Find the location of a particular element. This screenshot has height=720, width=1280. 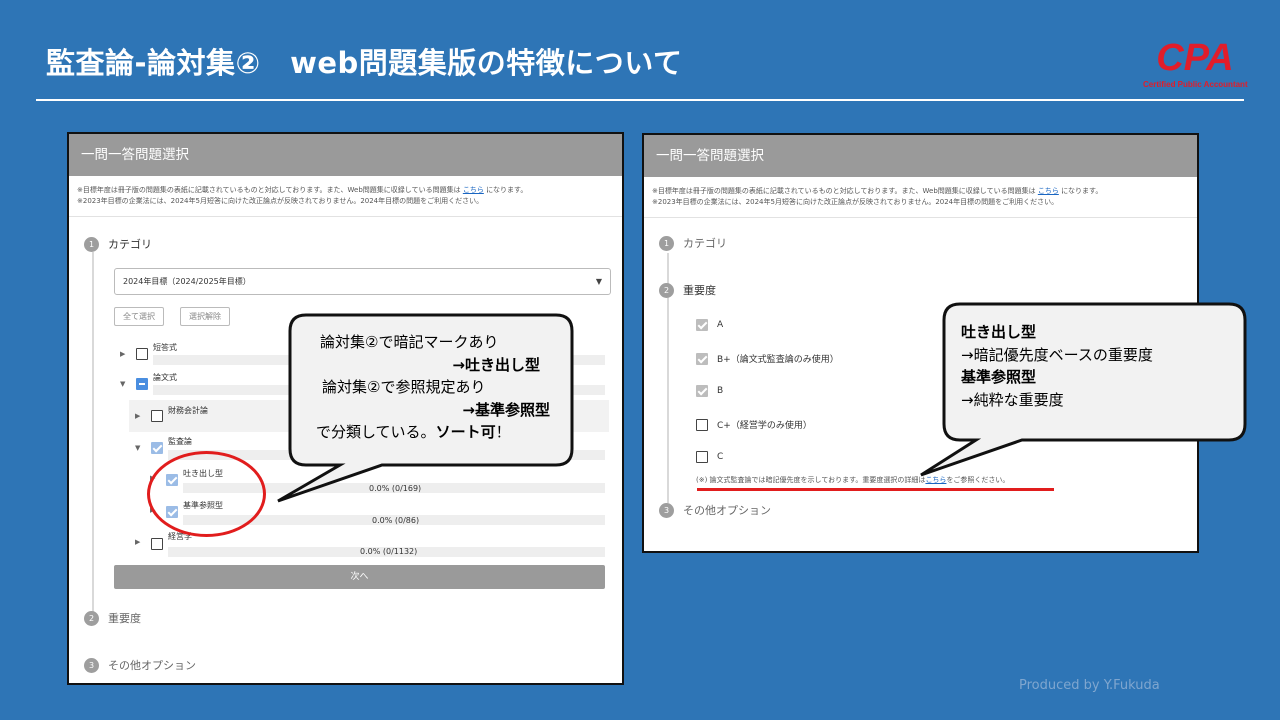

callout-text-bold: ソート可 is located at coordinates (465, 432).